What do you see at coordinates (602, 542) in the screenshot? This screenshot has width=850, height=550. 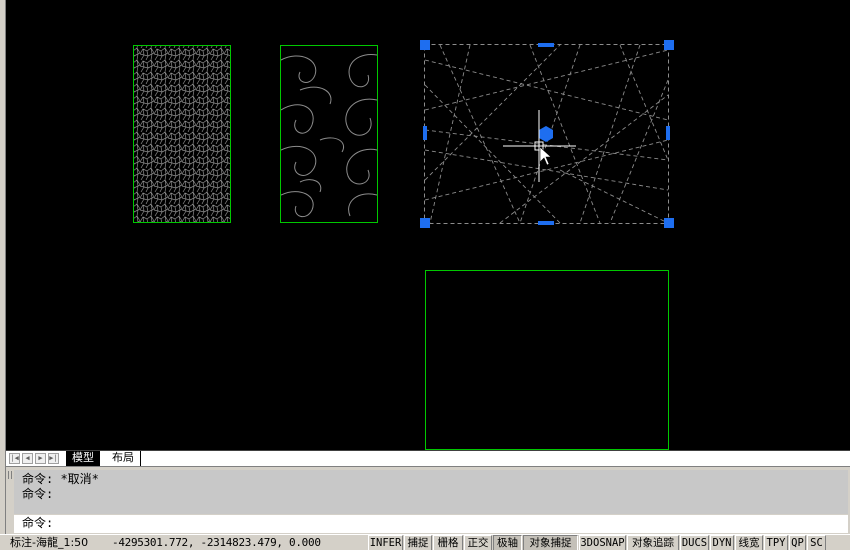 I see `toggle-3dosnap: 3DOSNAP` at bounding box center [602, 542].